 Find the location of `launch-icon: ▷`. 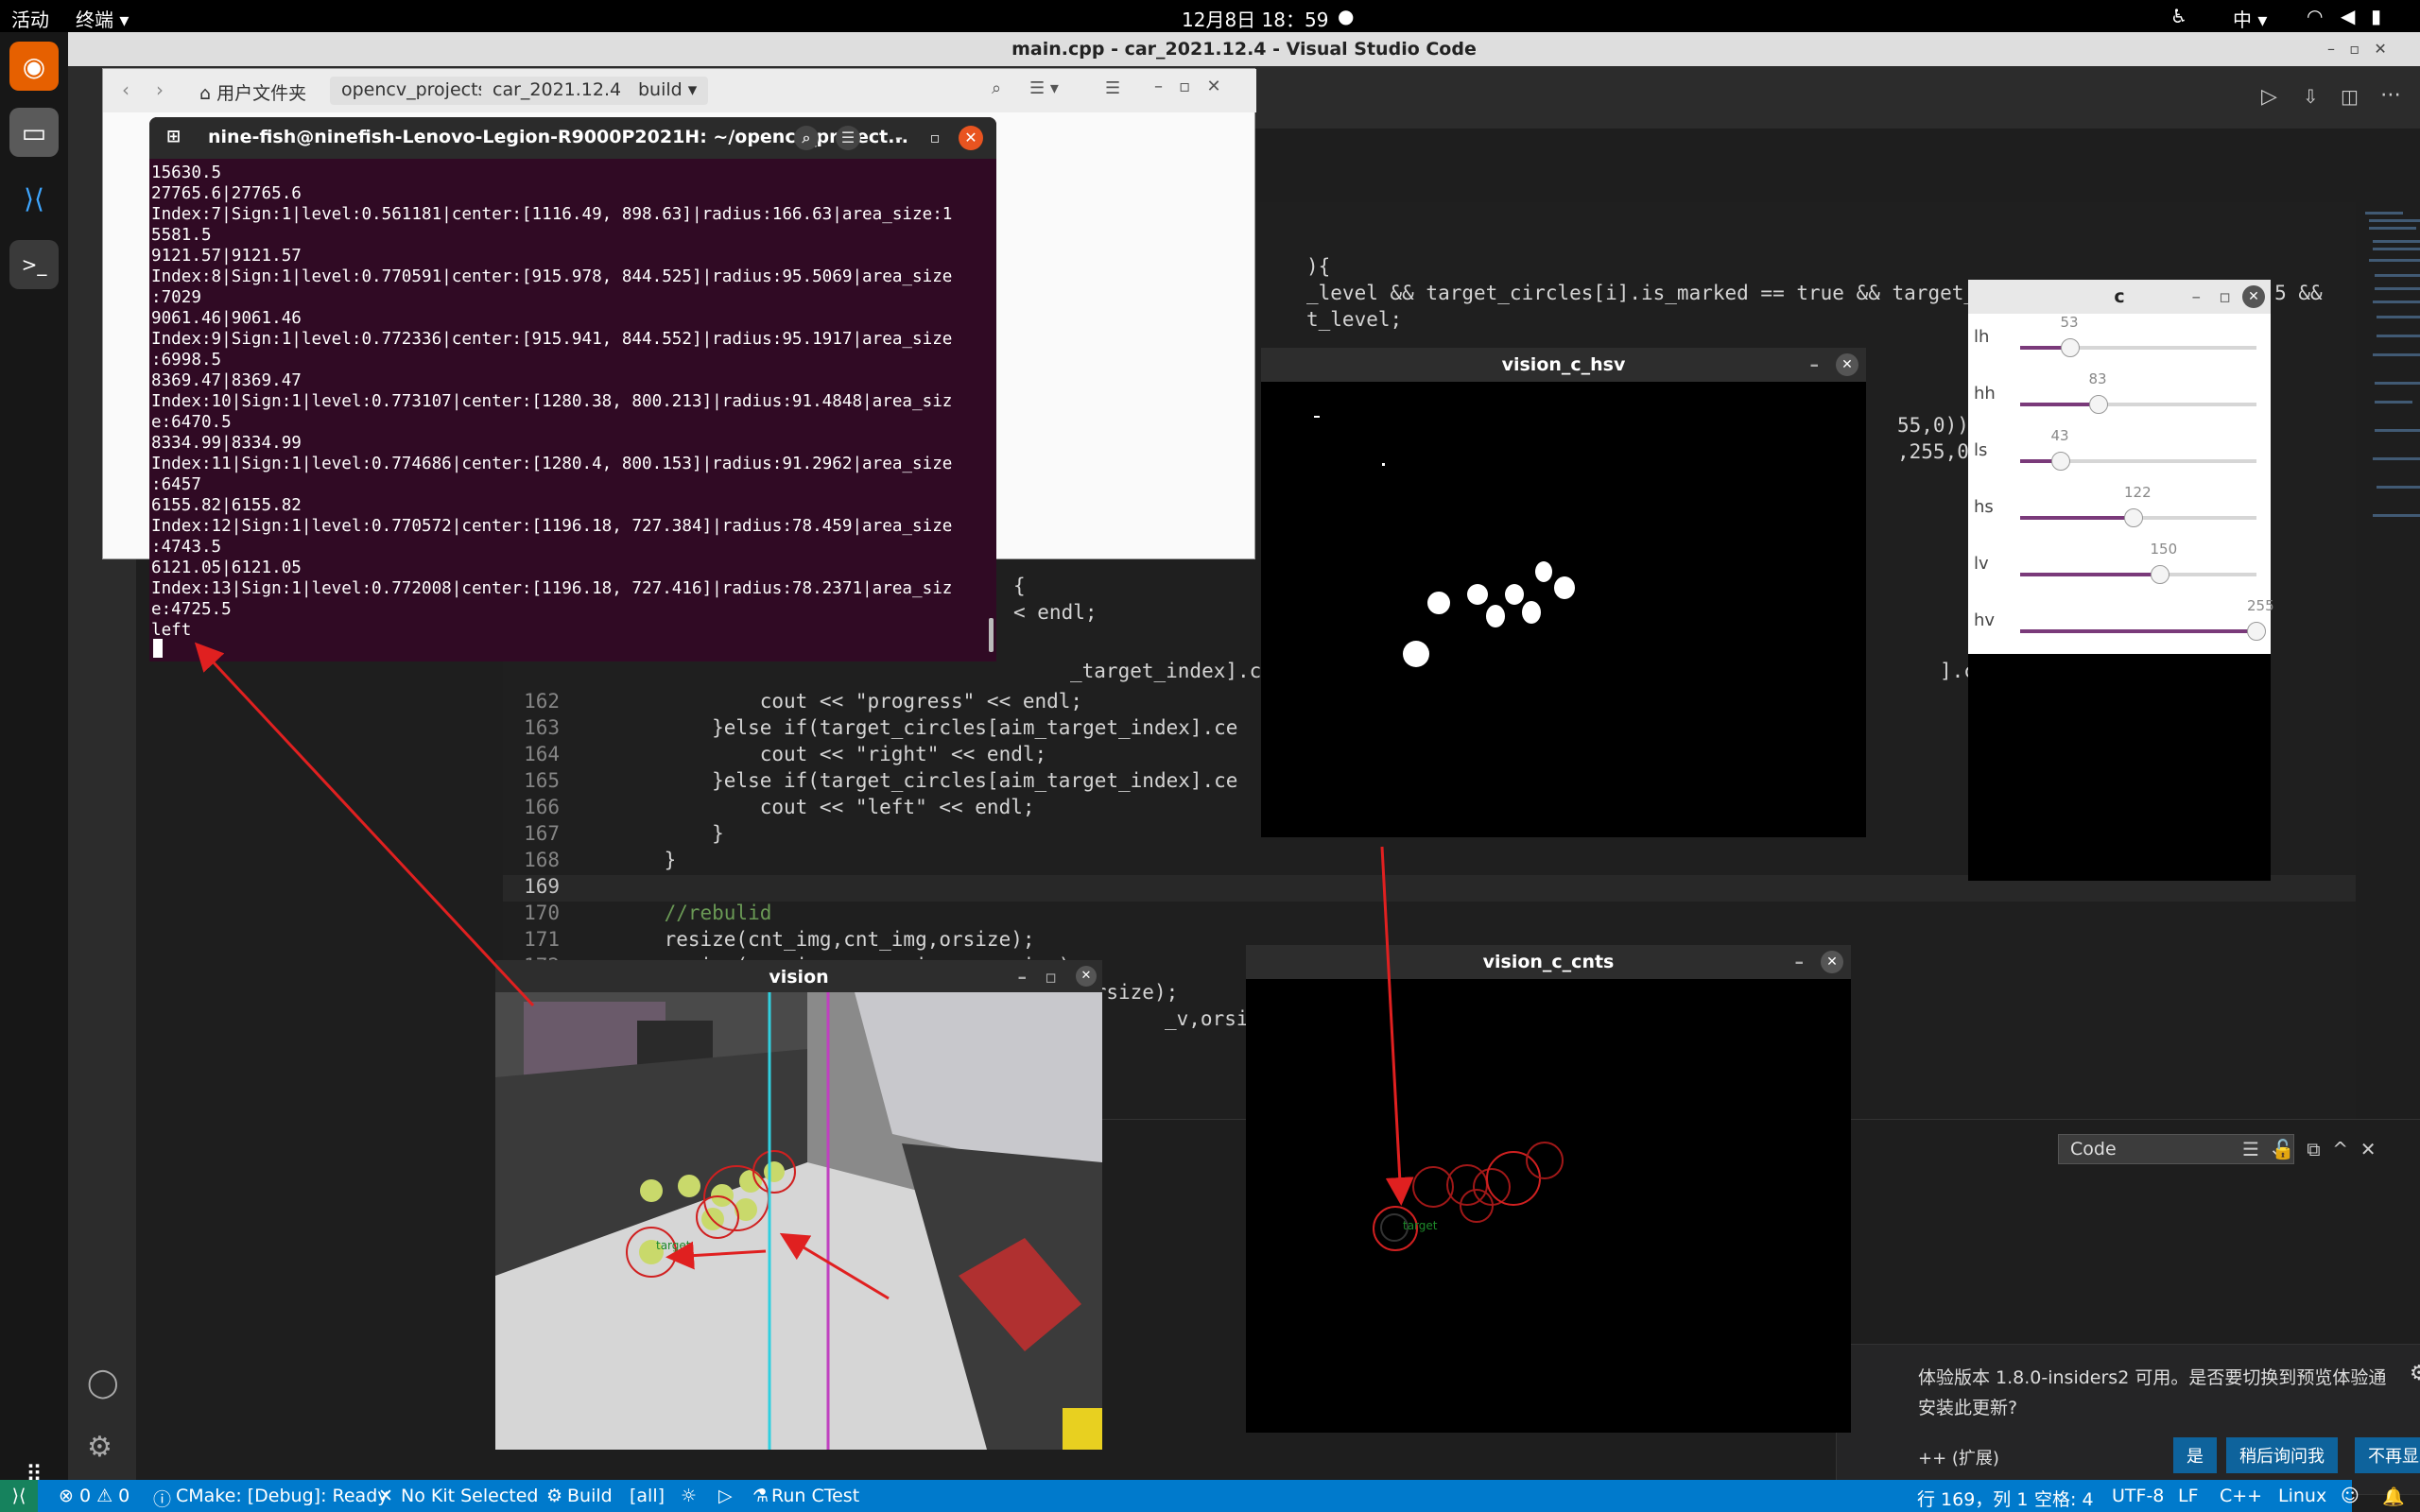

launch-icon: ▷ is located at coordinates (725, 1496).